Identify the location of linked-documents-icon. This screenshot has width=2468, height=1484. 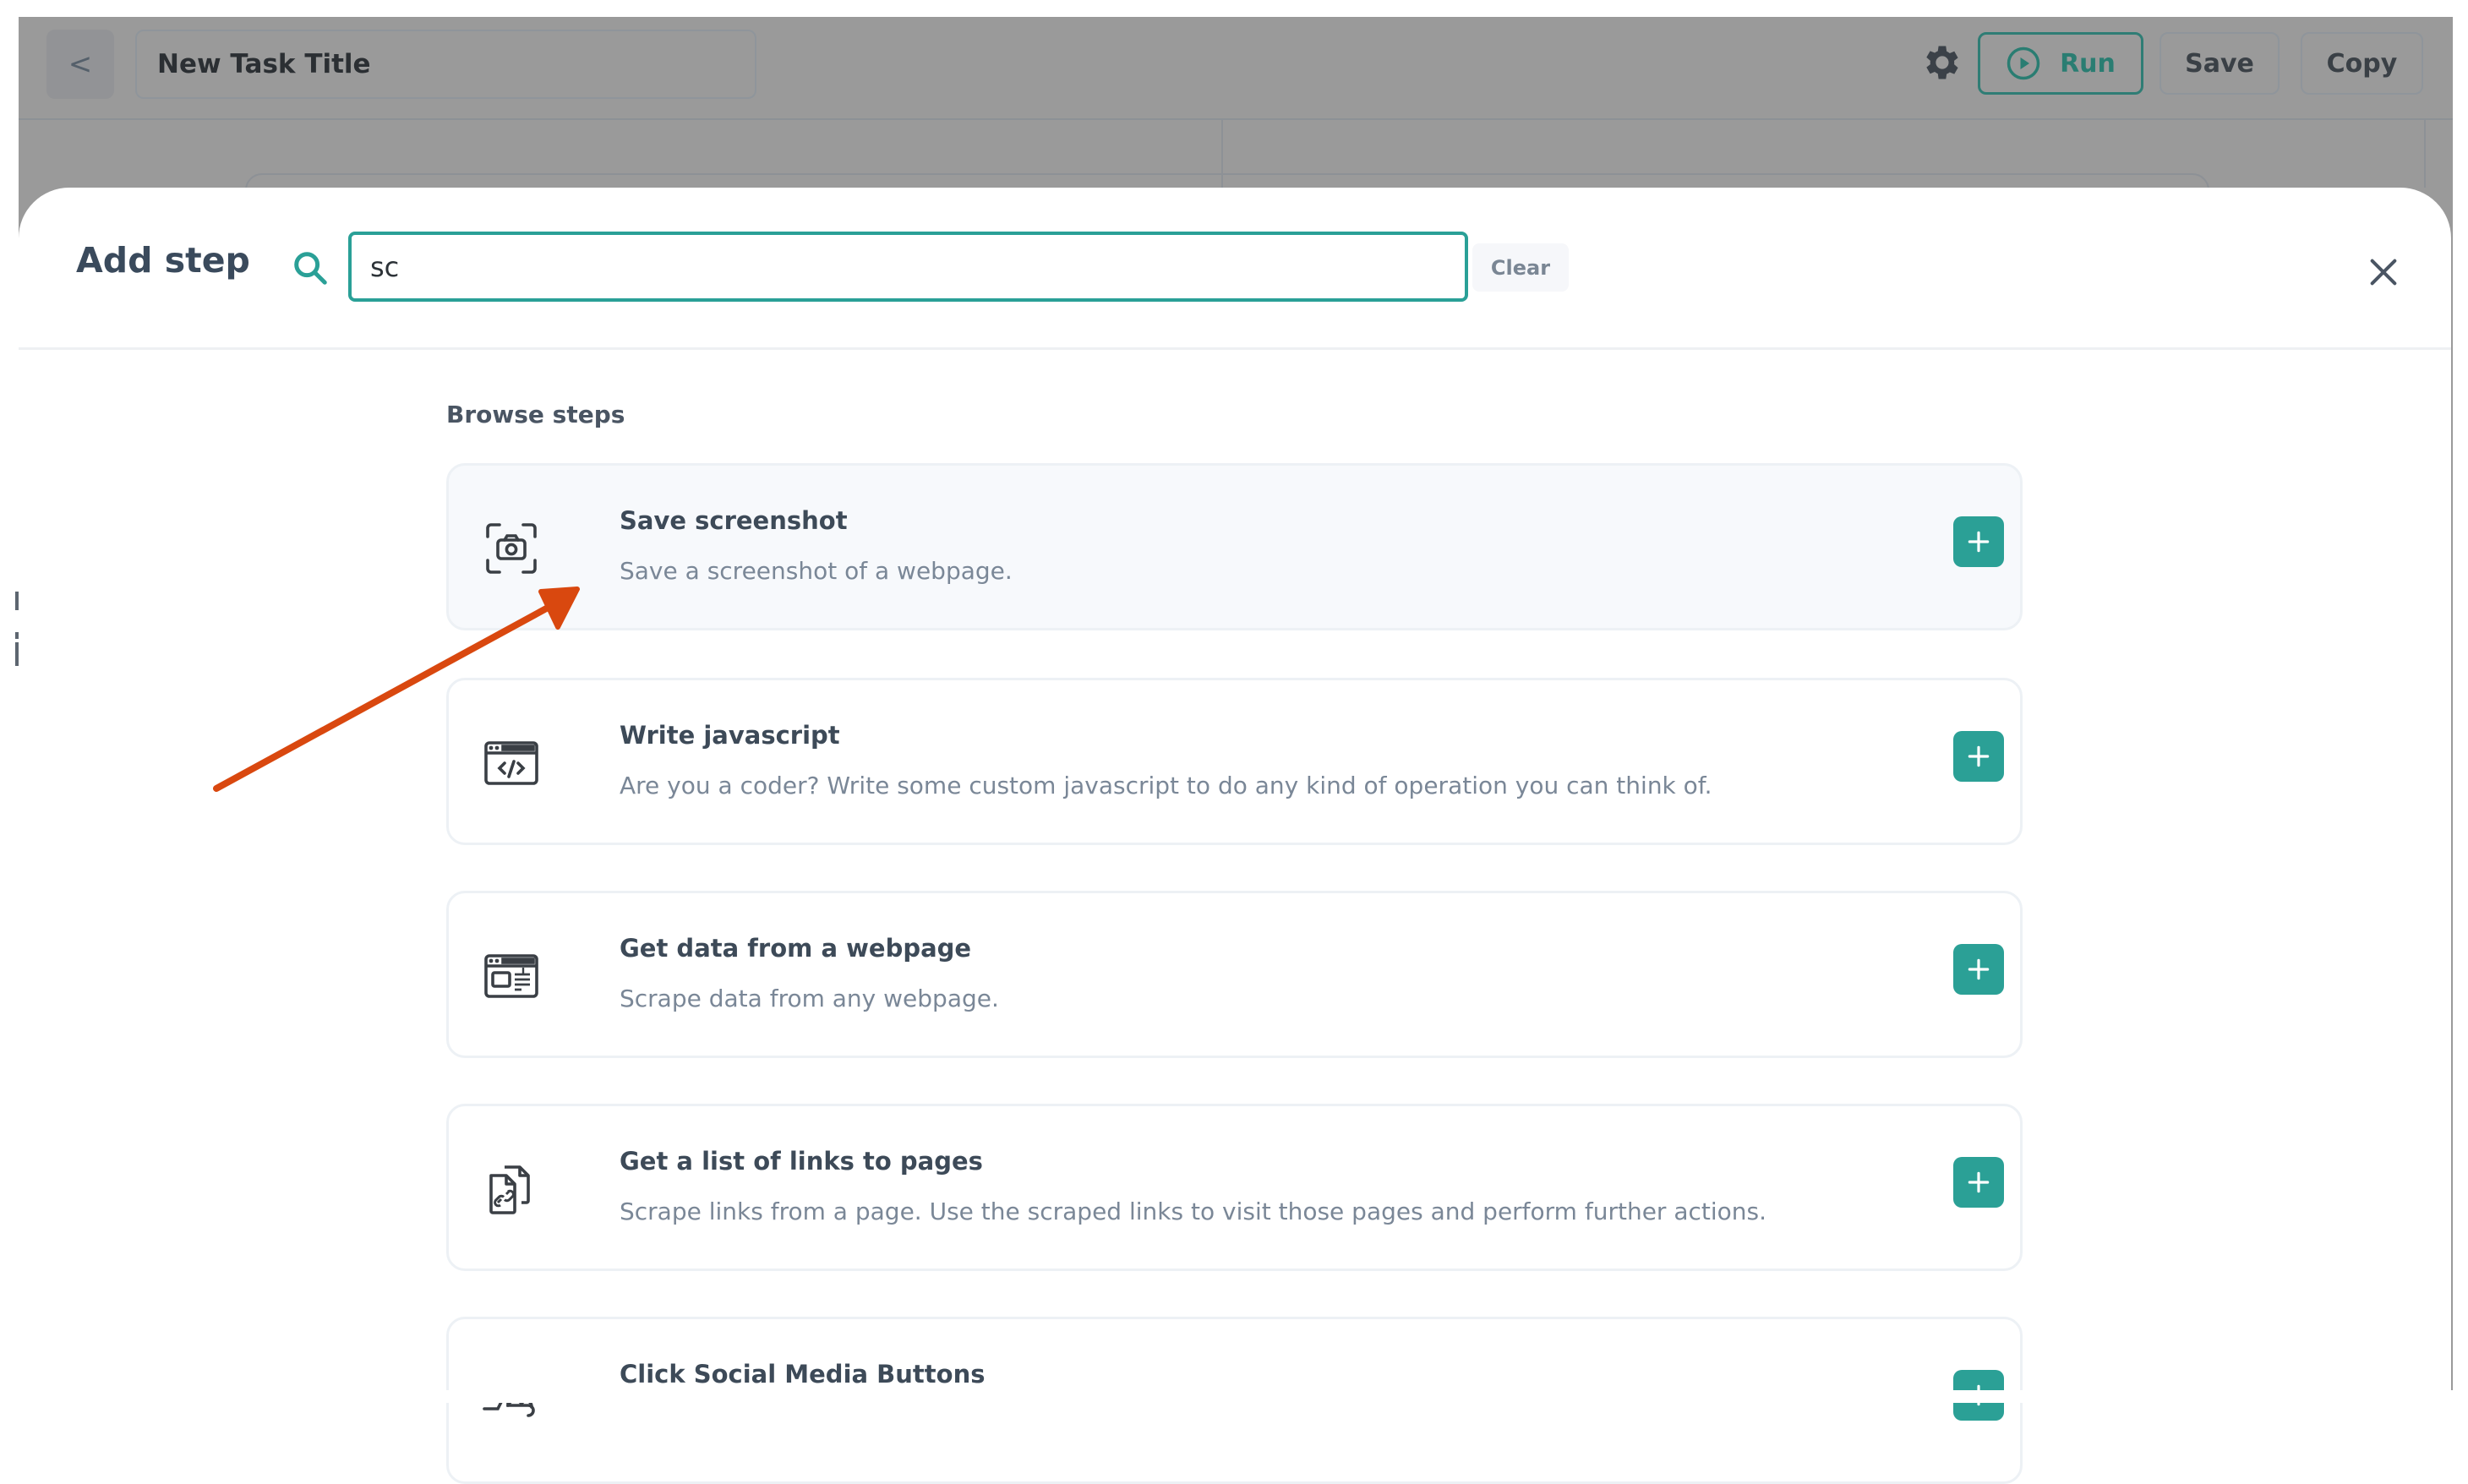
(510, 1190).